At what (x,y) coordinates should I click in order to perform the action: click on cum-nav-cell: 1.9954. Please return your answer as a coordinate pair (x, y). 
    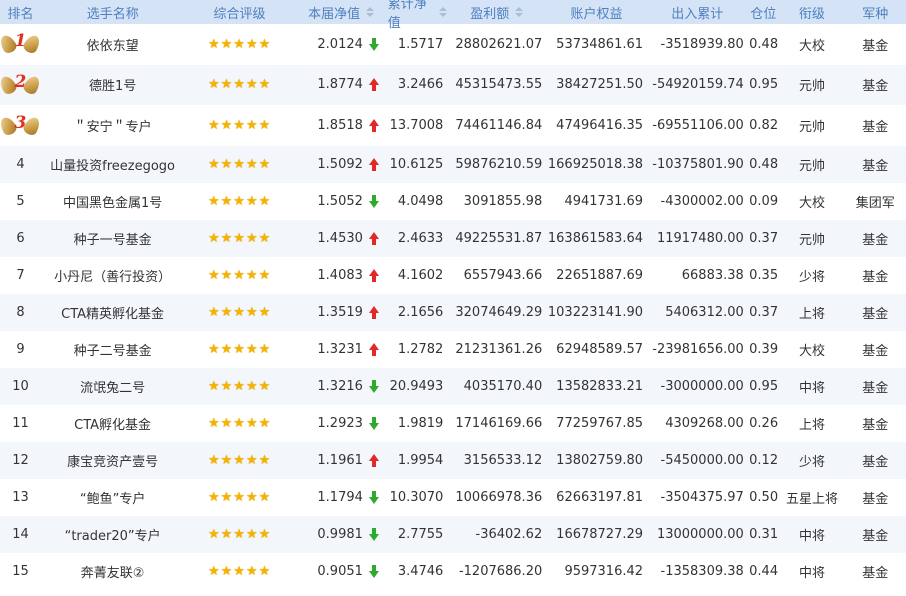
    Looking at the image, I should click on (418, 460).